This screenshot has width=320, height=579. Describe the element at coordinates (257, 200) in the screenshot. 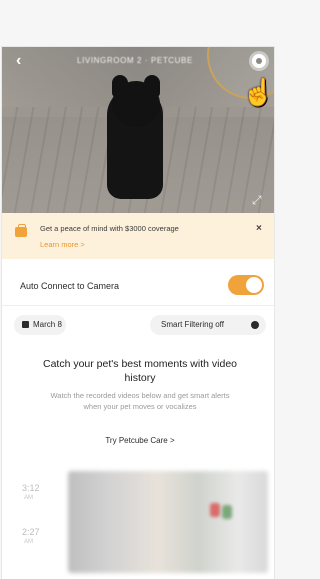

I see `expand-icon: ⤢` at that location.